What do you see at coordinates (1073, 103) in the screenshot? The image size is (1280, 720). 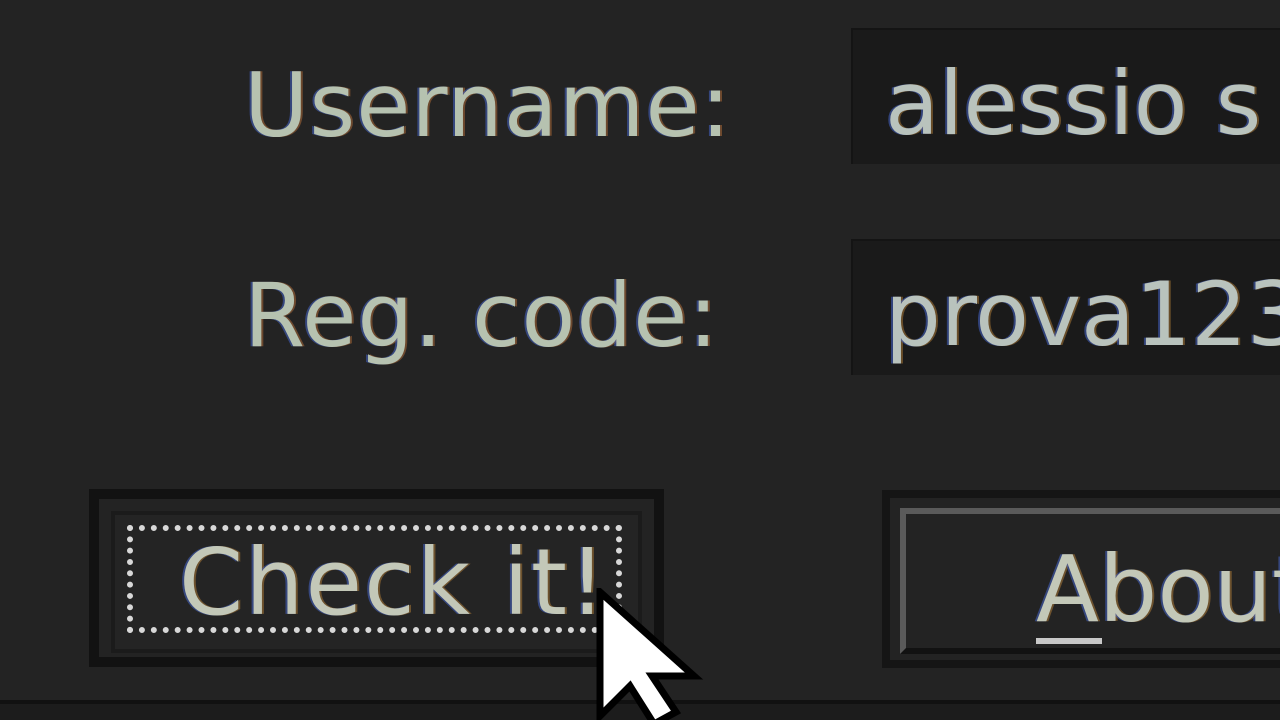 I see `username-value: alessio s` at bounding box center [1073, 103].